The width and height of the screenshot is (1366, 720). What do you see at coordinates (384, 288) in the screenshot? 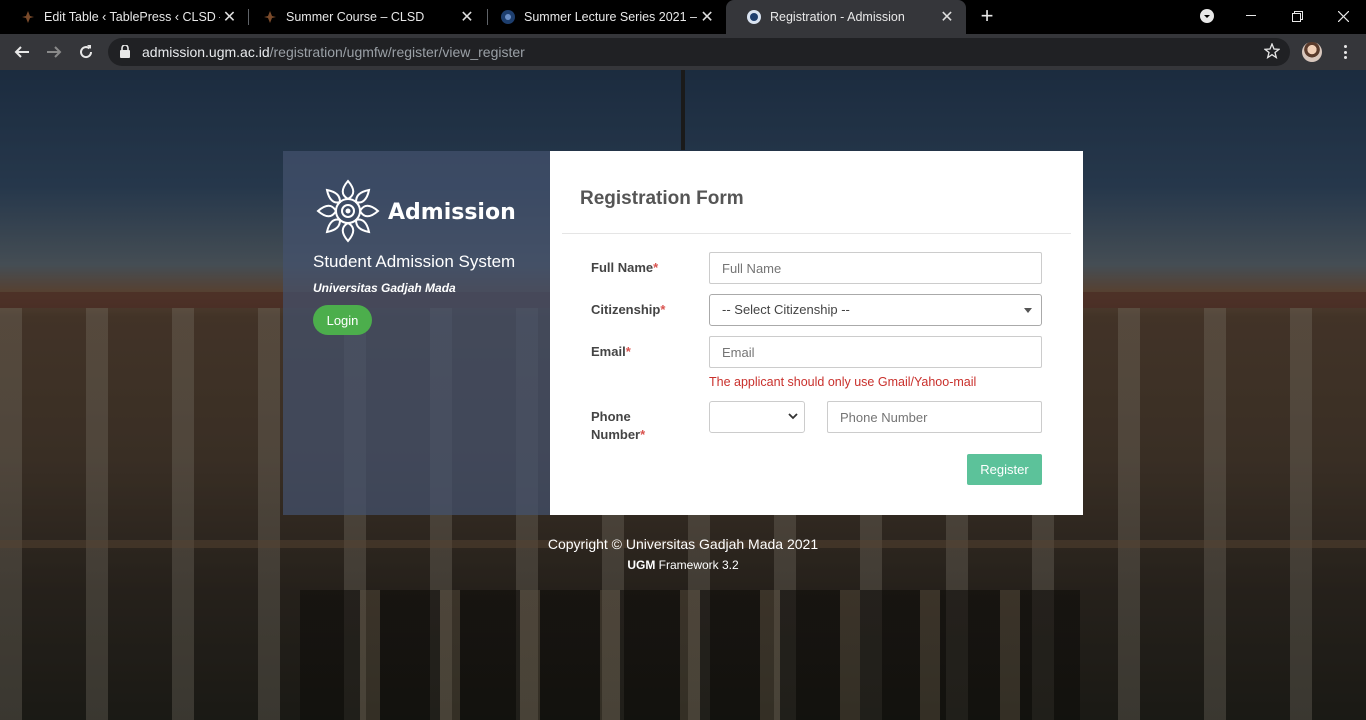
I see `university-name: Universitas Gadjah Mada` at bounding box center [384, 288].